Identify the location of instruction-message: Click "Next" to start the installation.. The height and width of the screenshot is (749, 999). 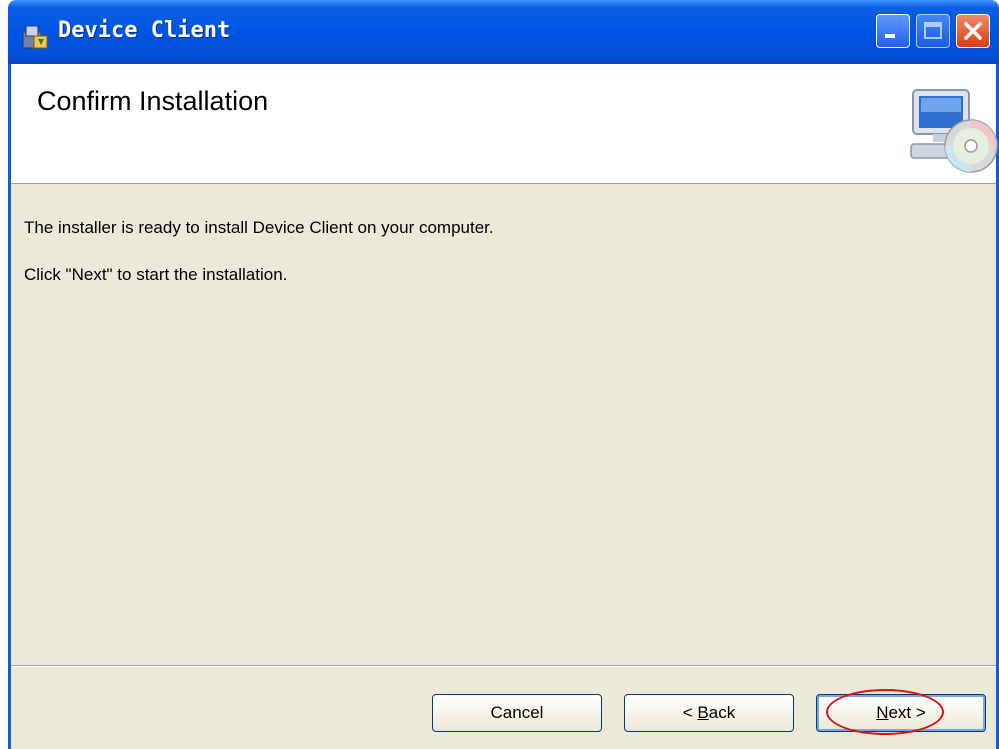
(156, 274).